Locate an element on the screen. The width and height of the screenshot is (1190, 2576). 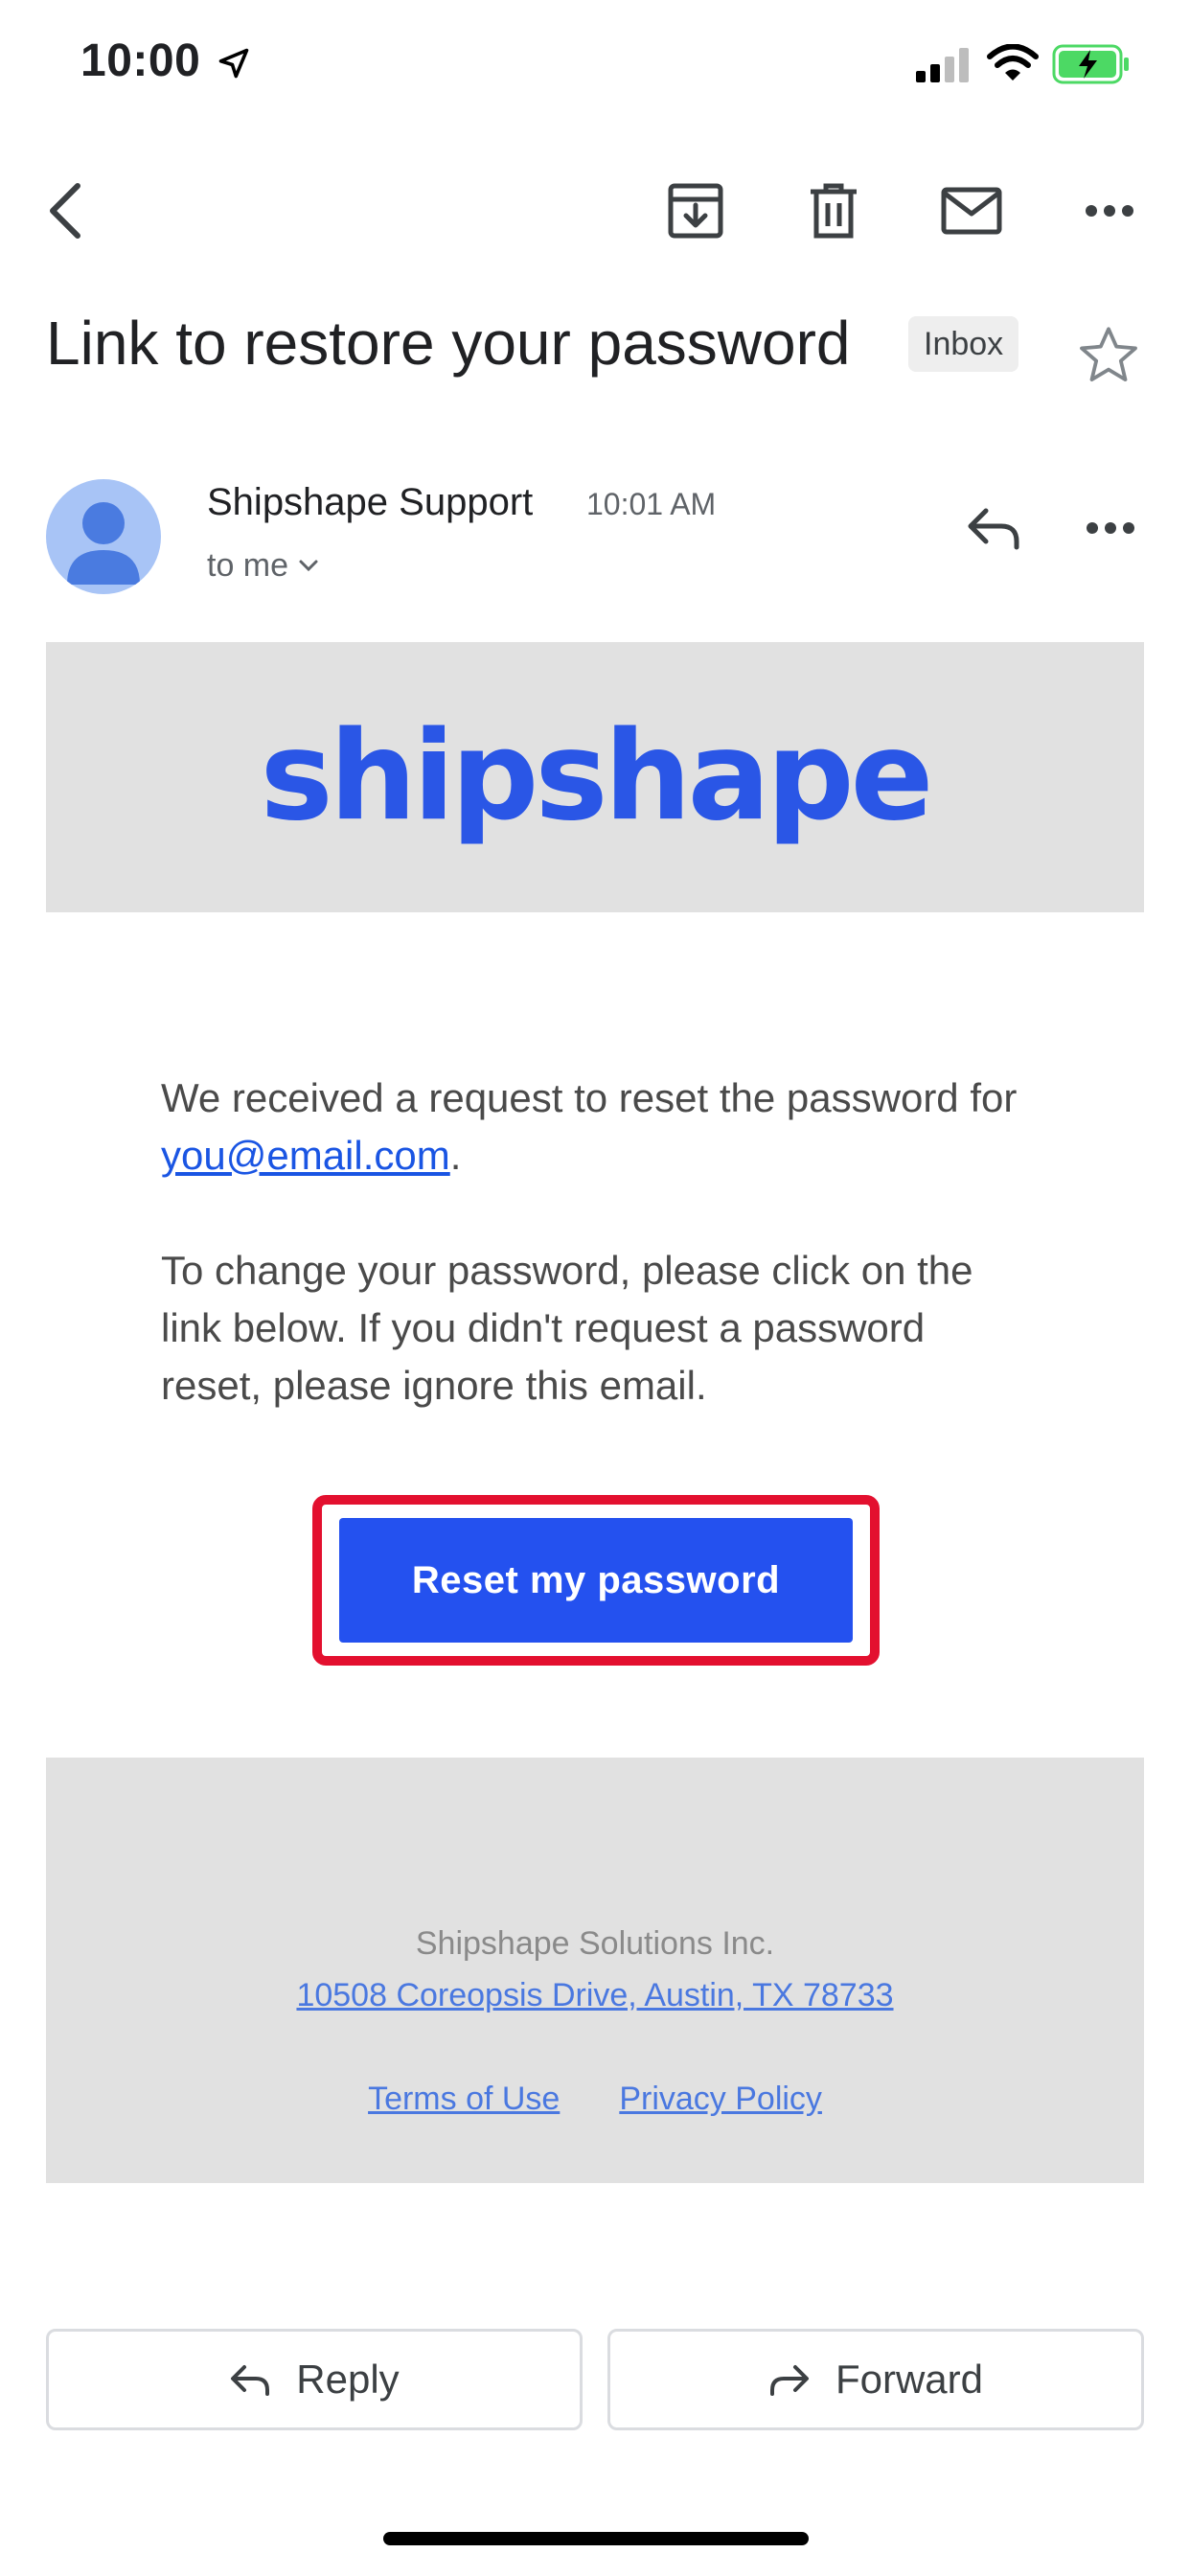
person-icon is located at coordinates (103, 543).